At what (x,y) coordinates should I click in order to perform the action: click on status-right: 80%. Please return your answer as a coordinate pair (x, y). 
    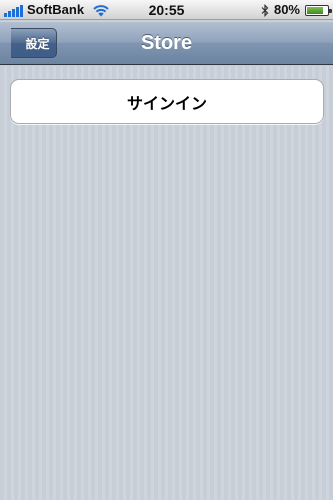
    Looking at the image, I should click on (296, 9).